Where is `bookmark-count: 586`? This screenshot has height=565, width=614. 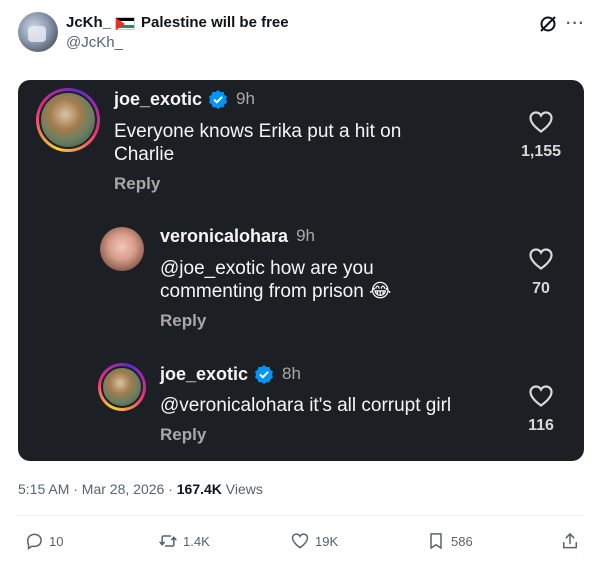 bookmark-count: 586 is located at coordinates (462, 541).